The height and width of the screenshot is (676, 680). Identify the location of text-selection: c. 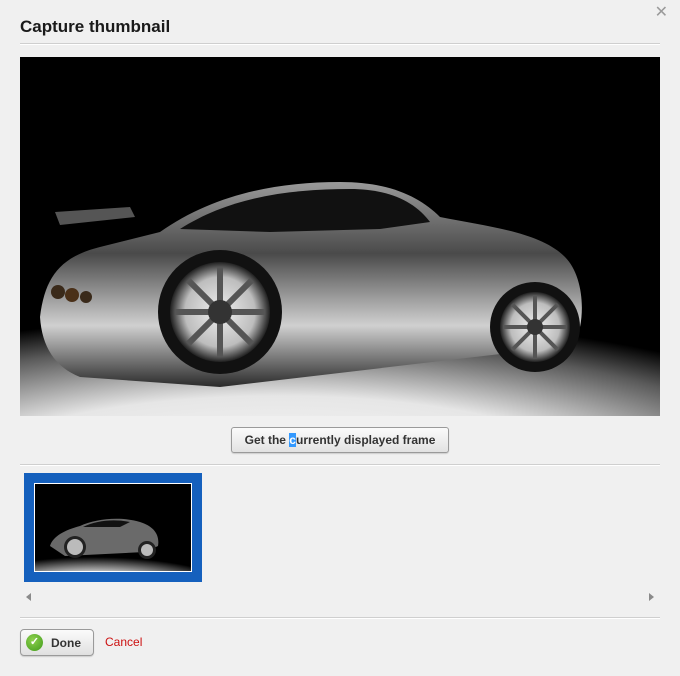
(292, 440).